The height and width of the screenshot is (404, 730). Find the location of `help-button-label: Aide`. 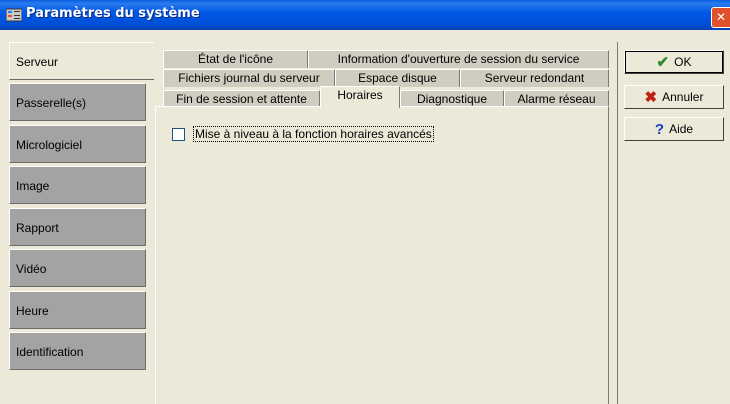

help-button-label: Aide is located at coordinates (681, 129).